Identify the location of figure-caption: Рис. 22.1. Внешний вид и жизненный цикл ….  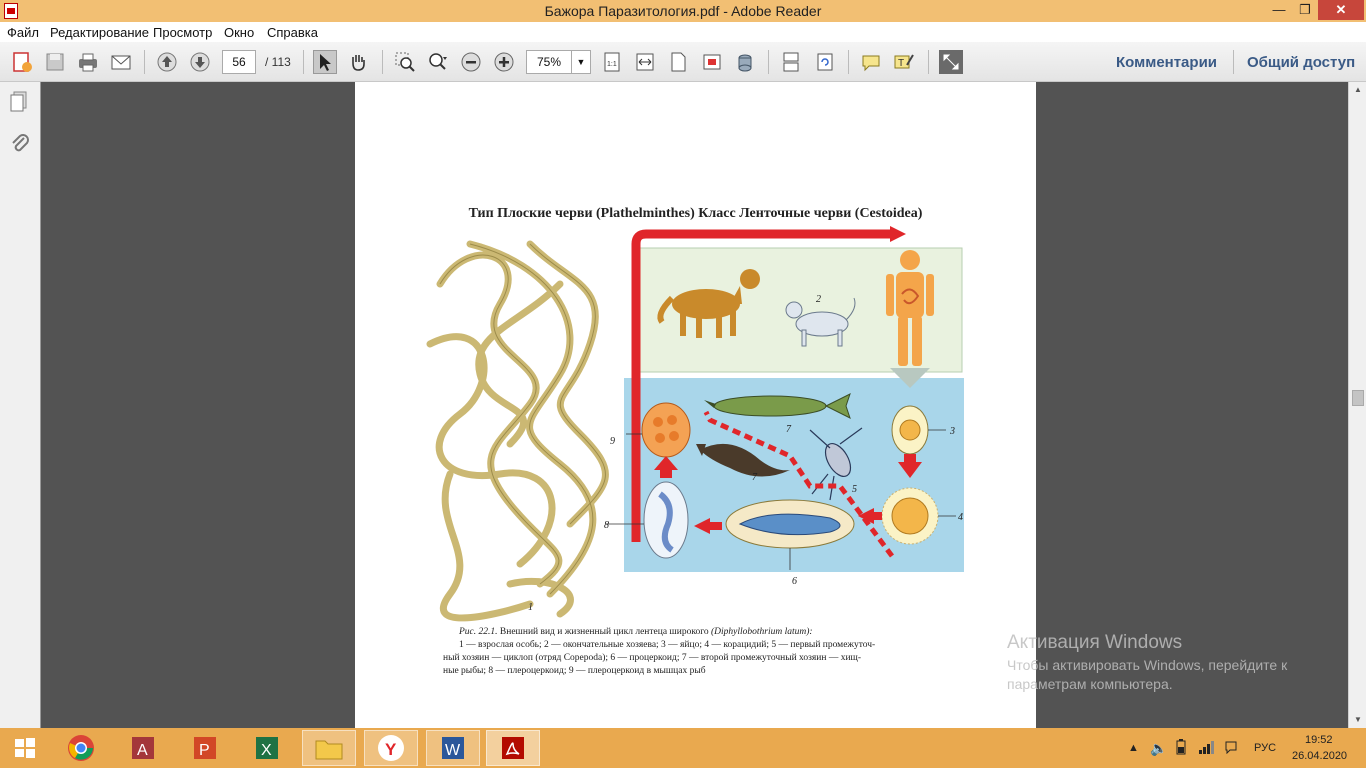
(702, 652).